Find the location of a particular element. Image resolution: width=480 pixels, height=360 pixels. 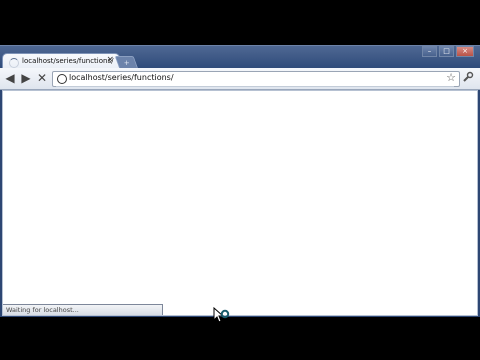

wrench-menu-button is located at coordinates (468, 78).